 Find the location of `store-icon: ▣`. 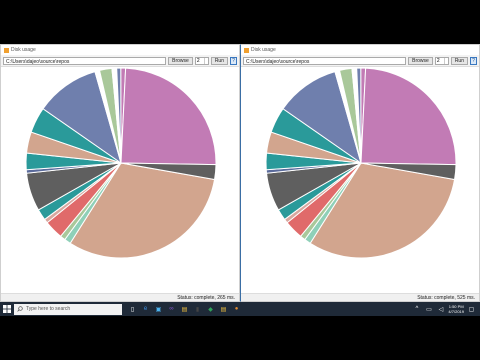

store-icon: ▣ is located at coordinates (158, 309).